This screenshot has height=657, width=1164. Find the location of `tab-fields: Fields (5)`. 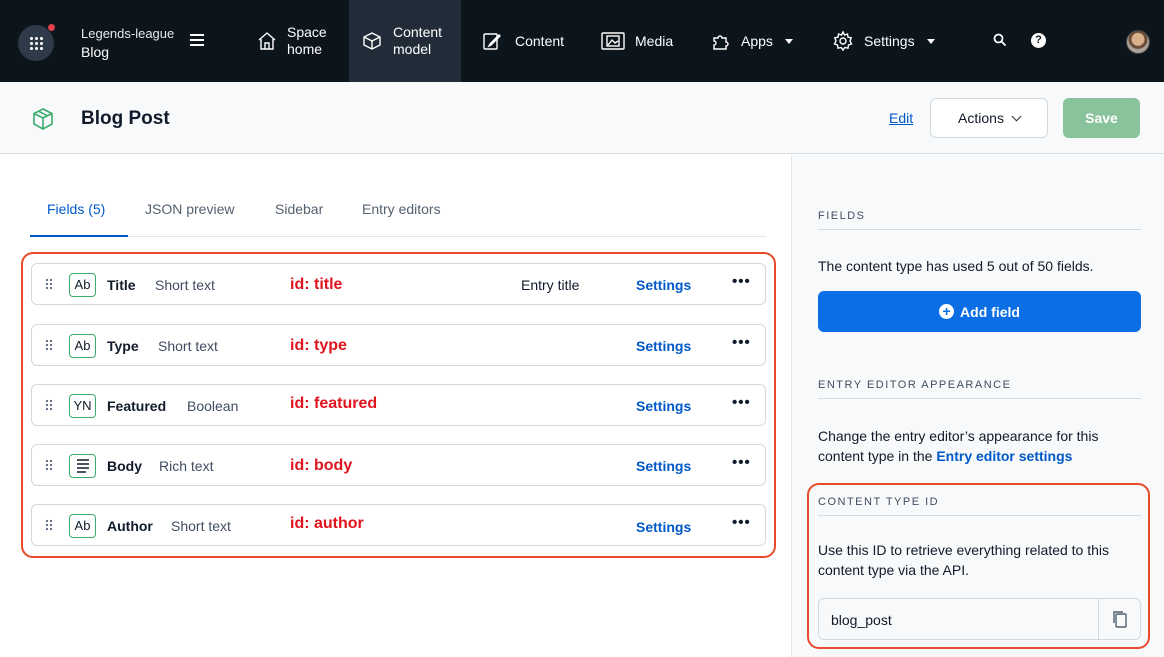

tab-fields: Fields (5) is located at coordinates (76, 209).